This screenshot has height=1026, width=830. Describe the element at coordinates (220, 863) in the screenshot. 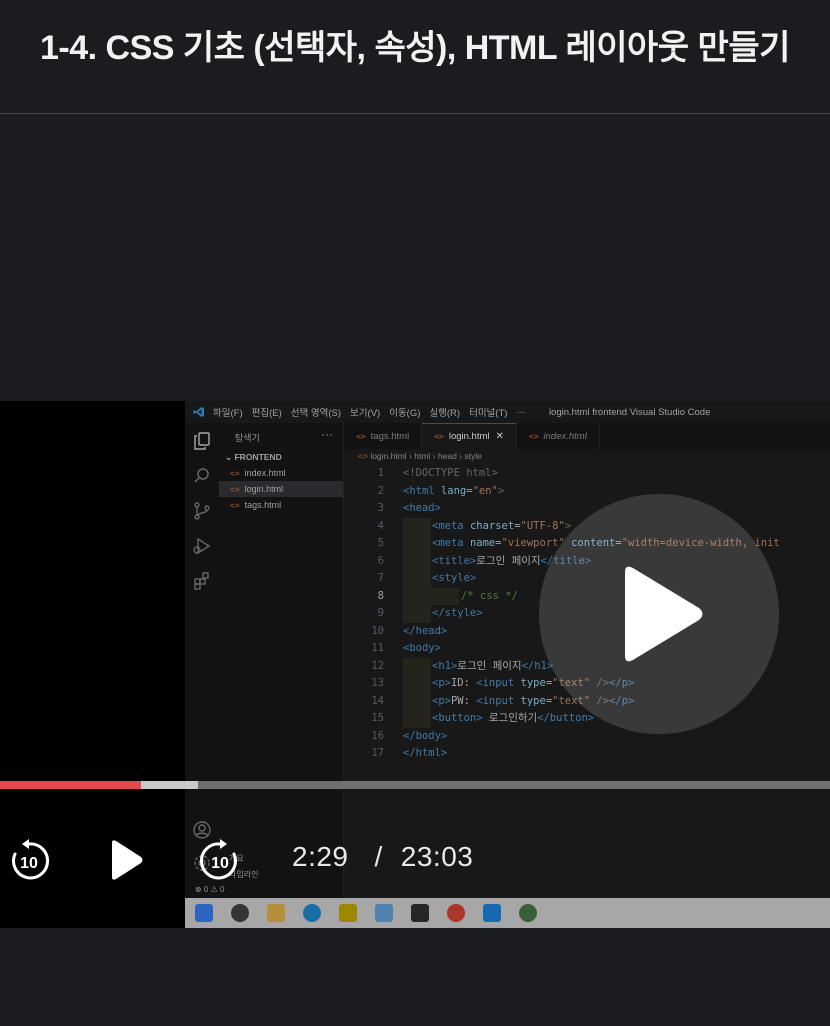

I see `forward-label: 10` at that location.